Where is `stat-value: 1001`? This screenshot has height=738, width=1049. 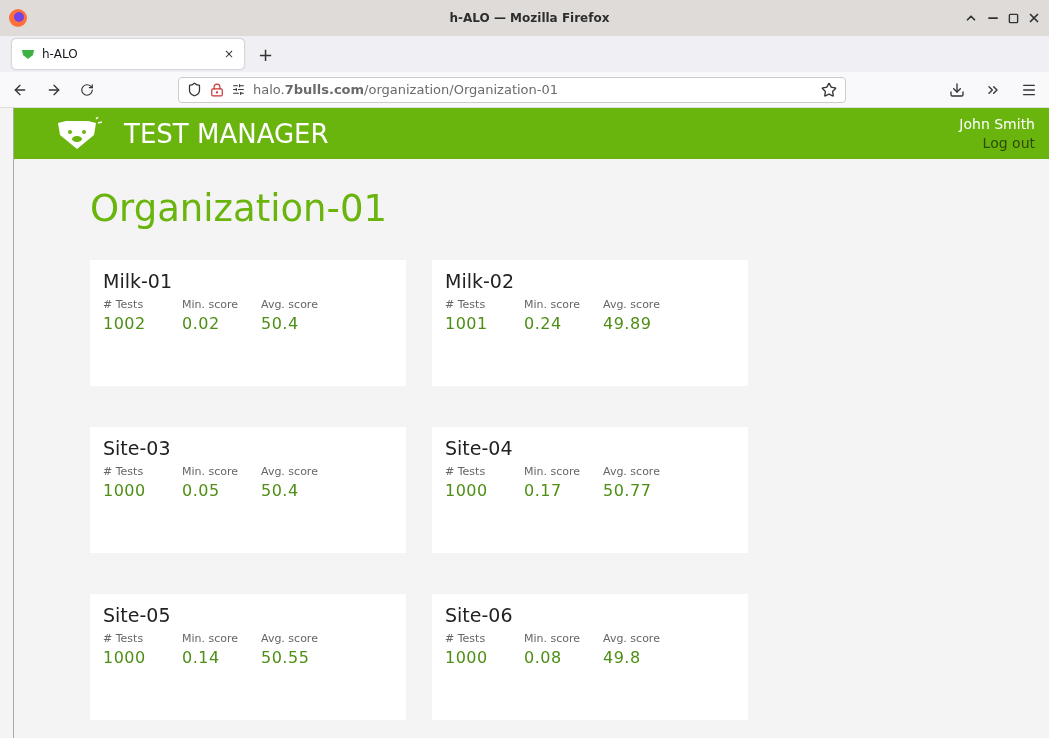 stat-value: 1001 is located at coordinates (467, 323).